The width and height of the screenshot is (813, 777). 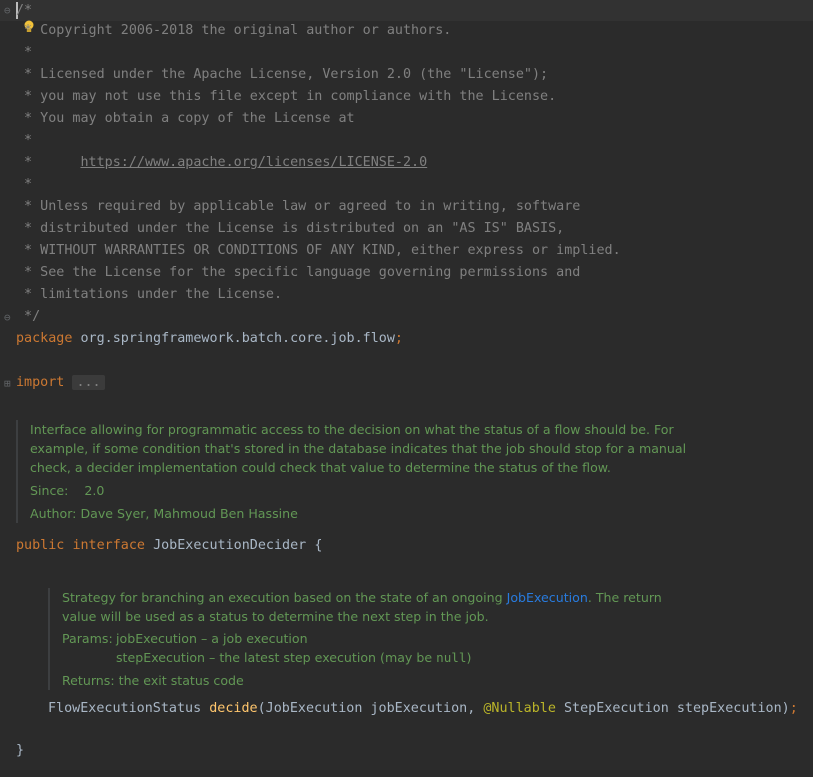 I want to click on doc-returns: Returns: the exit status code, so click(x=153, y=680).